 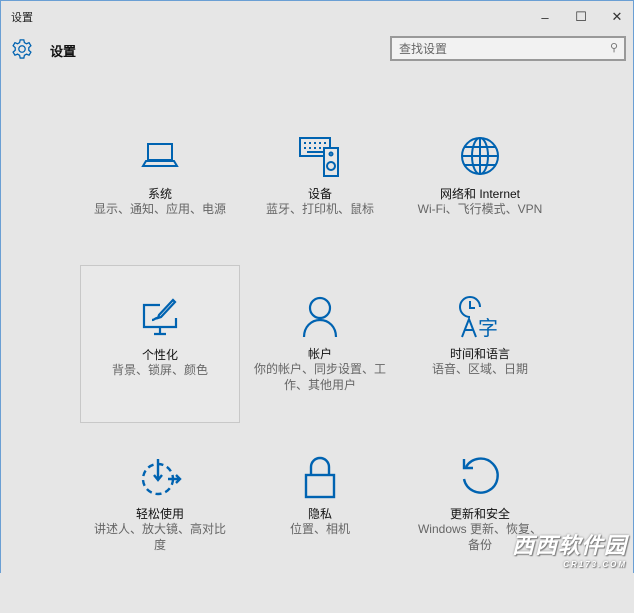 What do you see at coordinates (319, 514) in the screenshot?
I see `tile-title: 隐私` at bounding box center [319, 514].